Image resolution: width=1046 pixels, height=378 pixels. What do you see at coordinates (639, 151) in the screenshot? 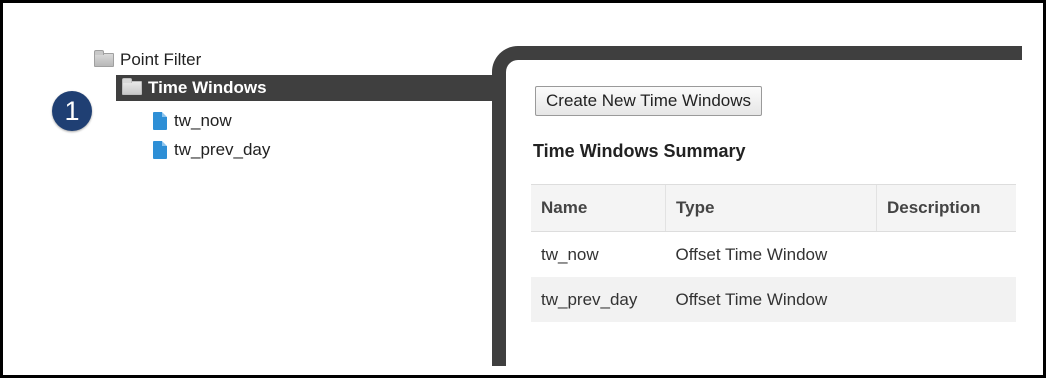
I see `summary-title: Time Windows Summary` at bounding box center [639, 151].